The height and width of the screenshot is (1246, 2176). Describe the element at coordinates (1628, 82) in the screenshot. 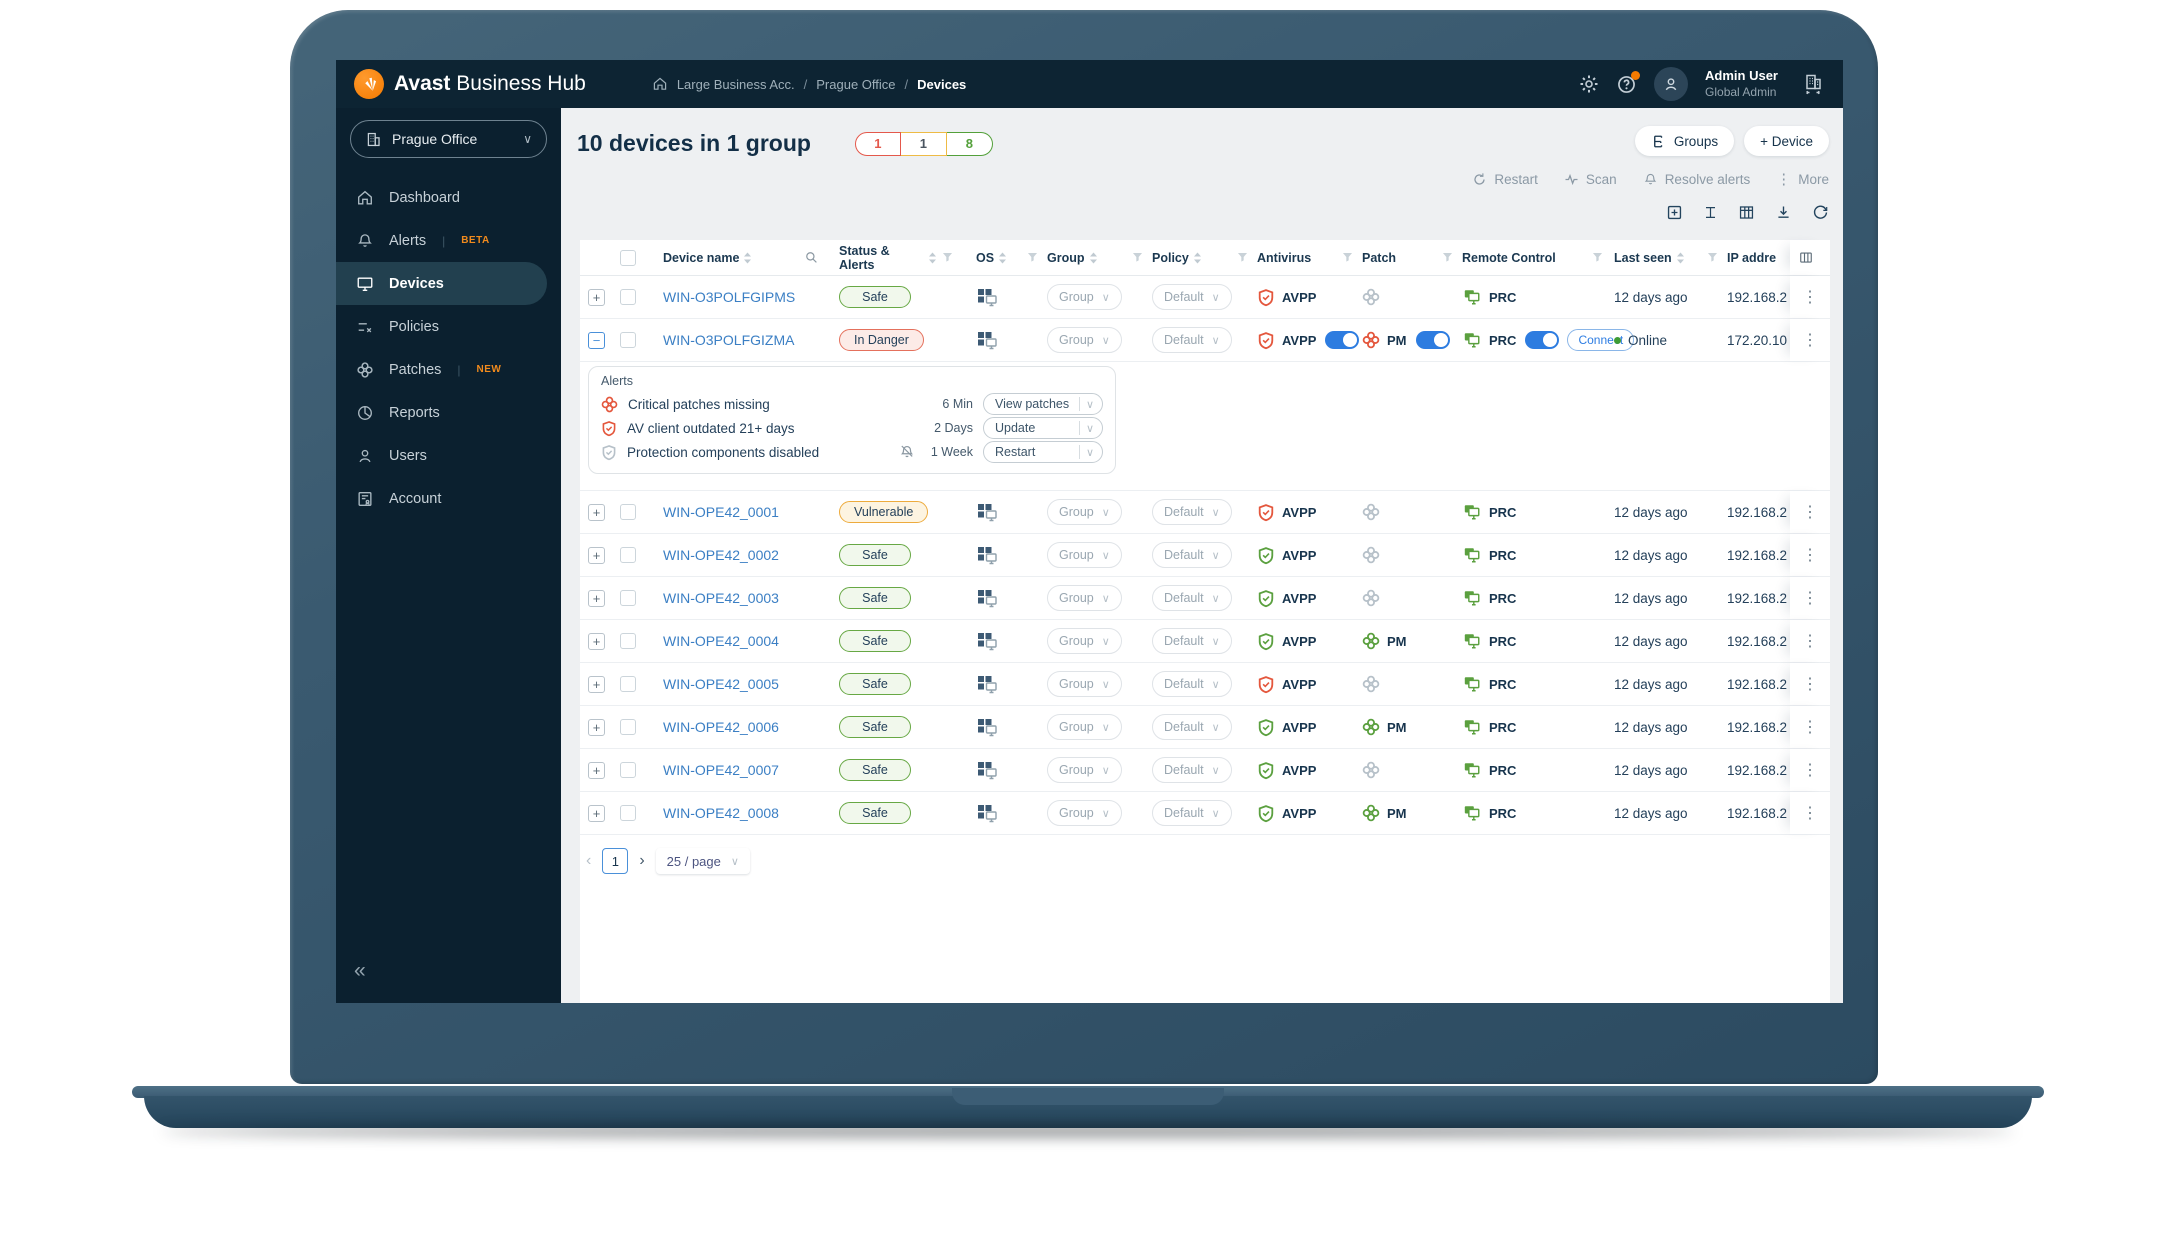

I see `help-icon` at that location.